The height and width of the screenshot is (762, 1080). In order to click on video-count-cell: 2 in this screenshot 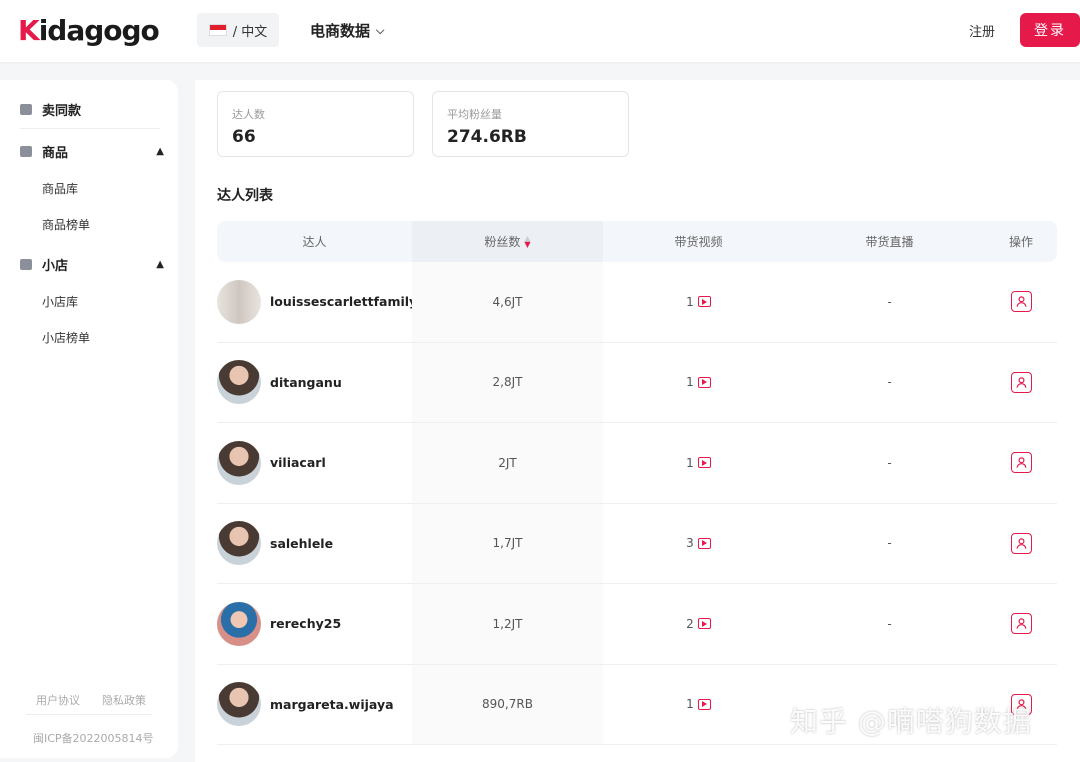, I will do `click(698, 624)`.